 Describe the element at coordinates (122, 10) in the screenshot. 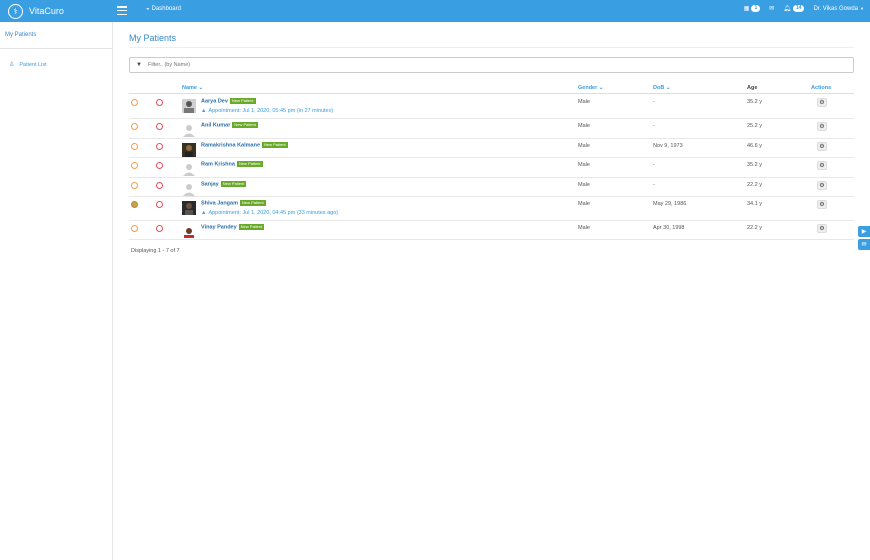

I see `menu-toggle-icon` at that location.